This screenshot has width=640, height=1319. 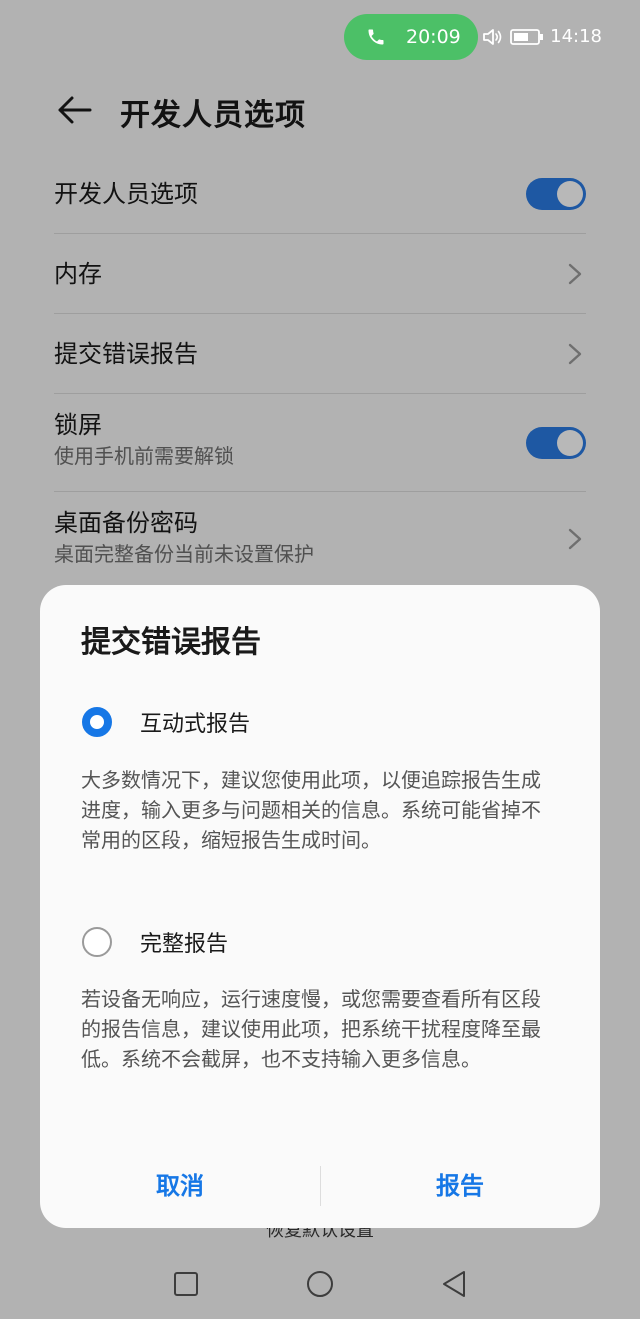 What do you see at coordinates (376, 37) in the screenshot?
I see `phone-icon` at bounding box center [376, 37].